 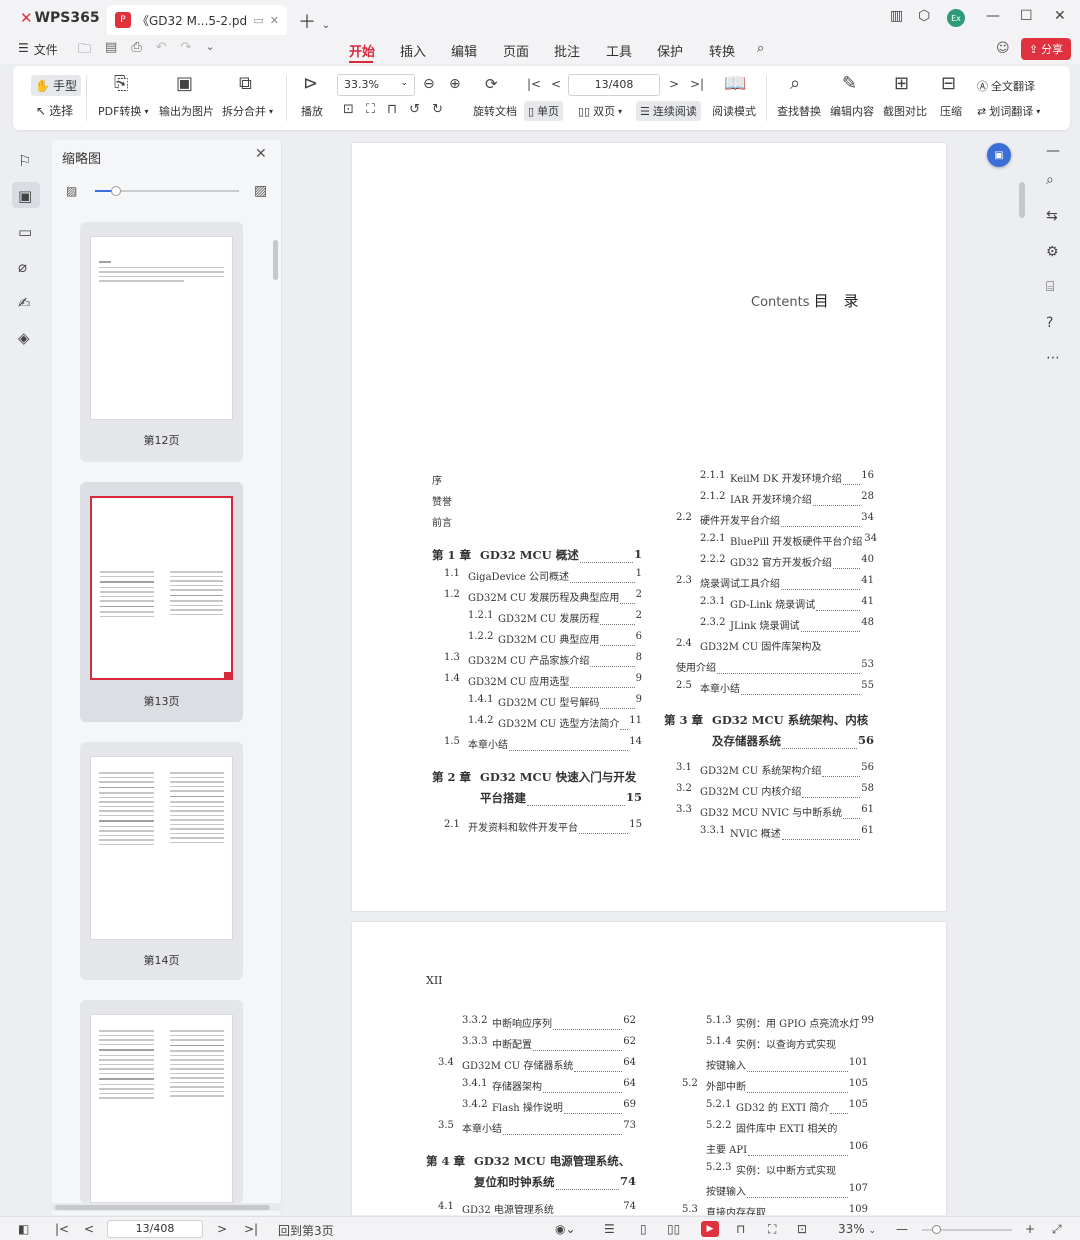 What do you see at coordinates (24, 161) in the screenshot?
I see `bookmark-icon: ⚐` at bounding box center [24, 161].